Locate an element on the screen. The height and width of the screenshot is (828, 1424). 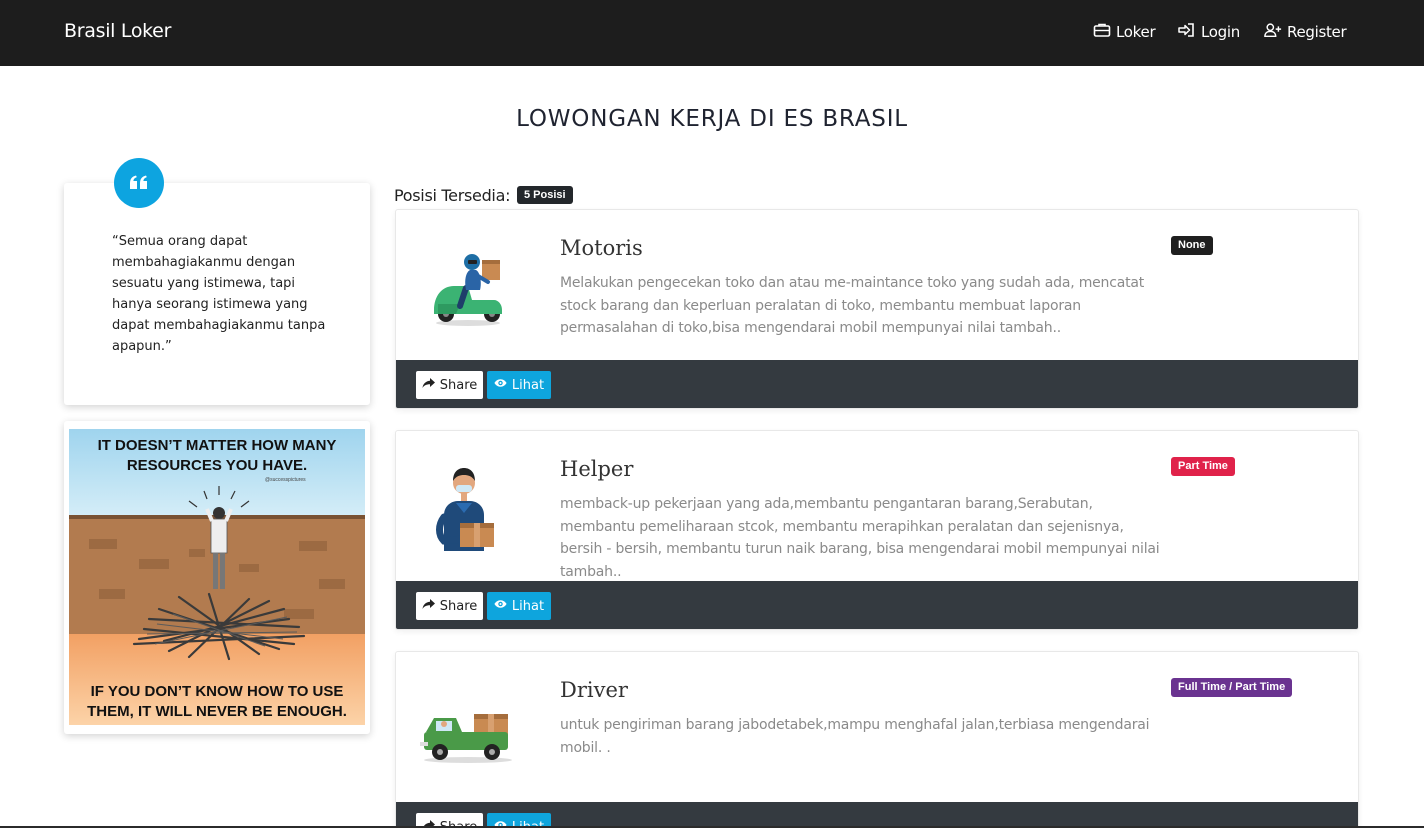
delivery-truck-illustration is located at coordinates (468, 724).